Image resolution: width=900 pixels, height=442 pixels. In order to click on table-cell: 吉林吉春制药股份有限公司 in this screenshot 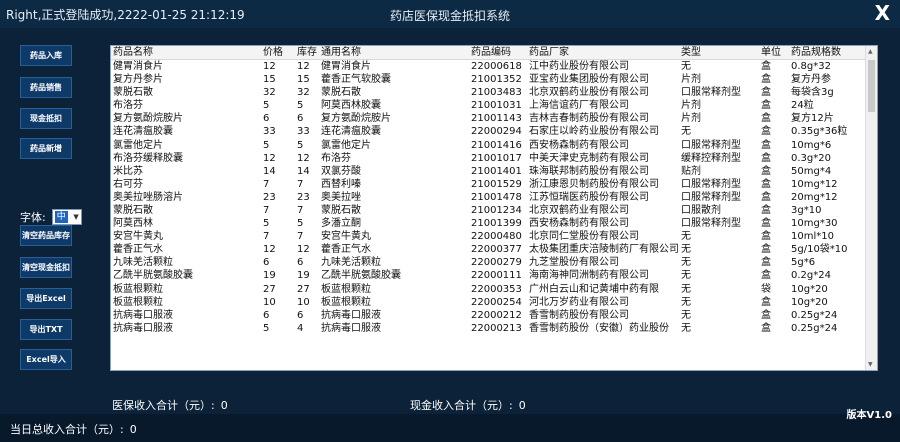, I will do `click(589, 119)`.